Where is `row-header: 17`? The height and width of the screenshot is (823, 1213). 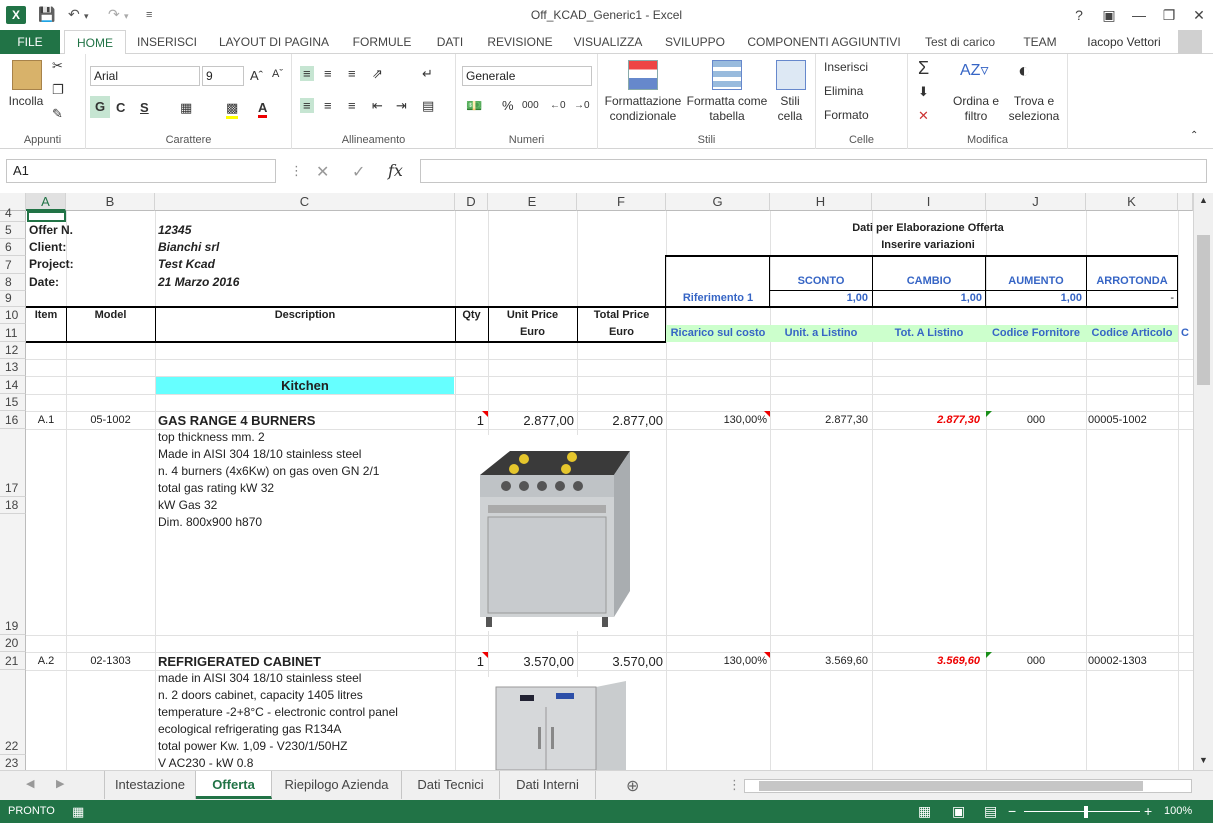
row-header: 17 is located at coordinates (13, 463).